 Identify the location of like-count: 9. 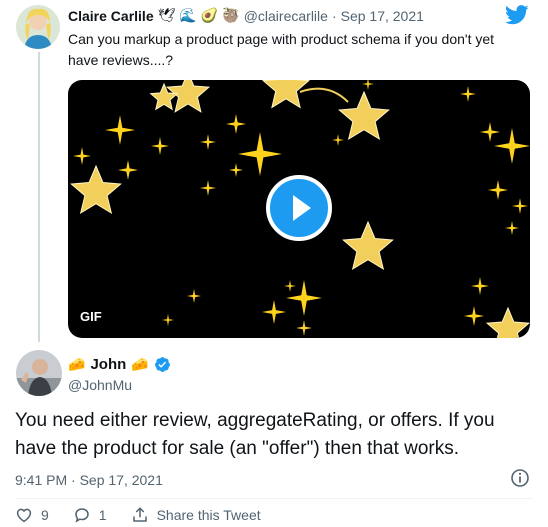
(45, 515).